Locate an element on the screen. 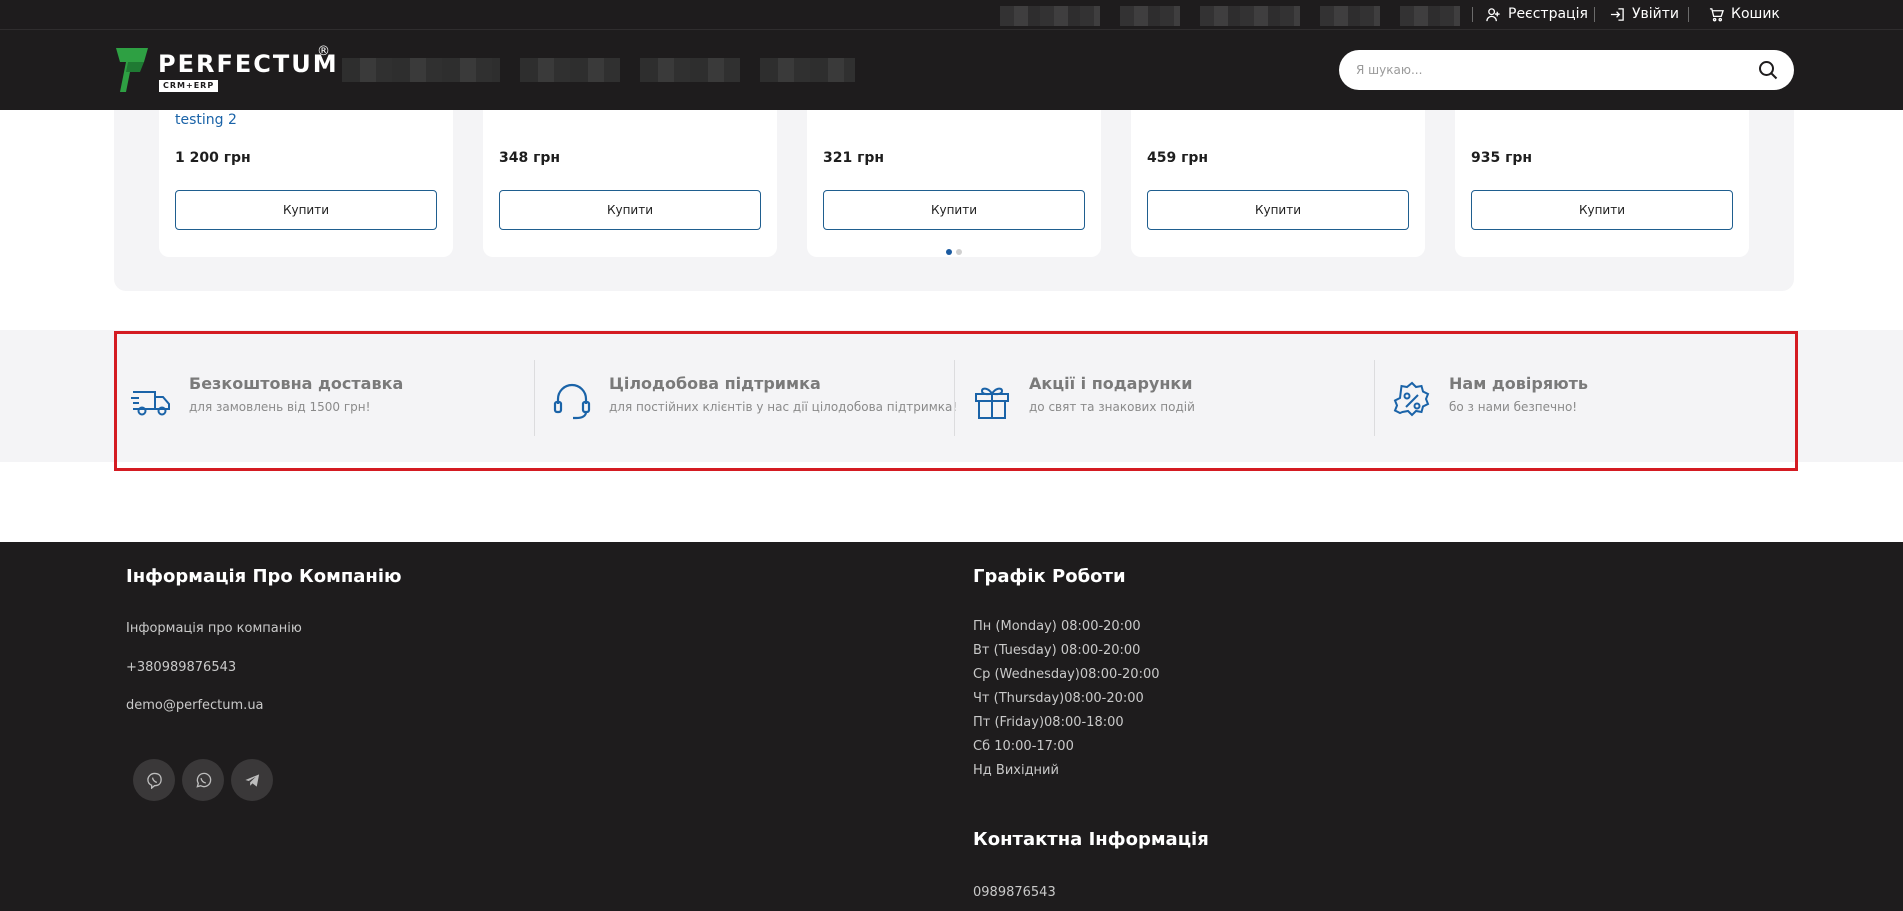 This screenshot has width=1903, height=911. product-card: testing 2 1 200 грн Купити is located at coordinates (306, 183).